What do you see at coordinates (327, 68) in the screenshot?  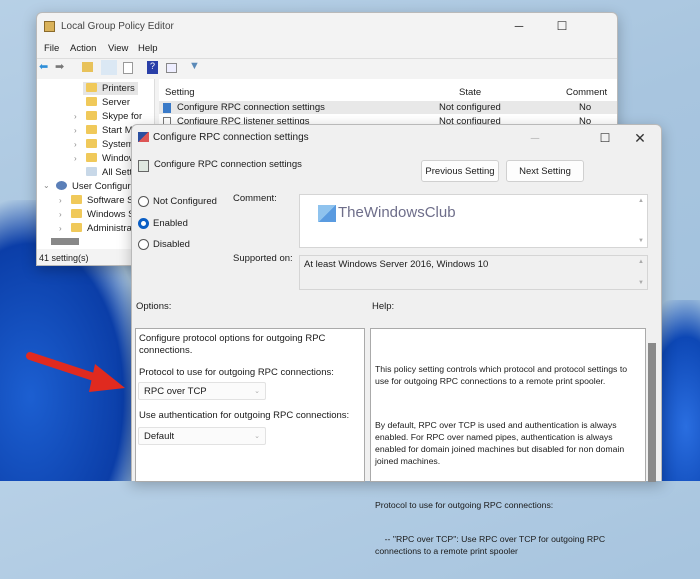 I see `toolbar: ⬅ ➡ ? ▼` at bounding box center [327, 68].